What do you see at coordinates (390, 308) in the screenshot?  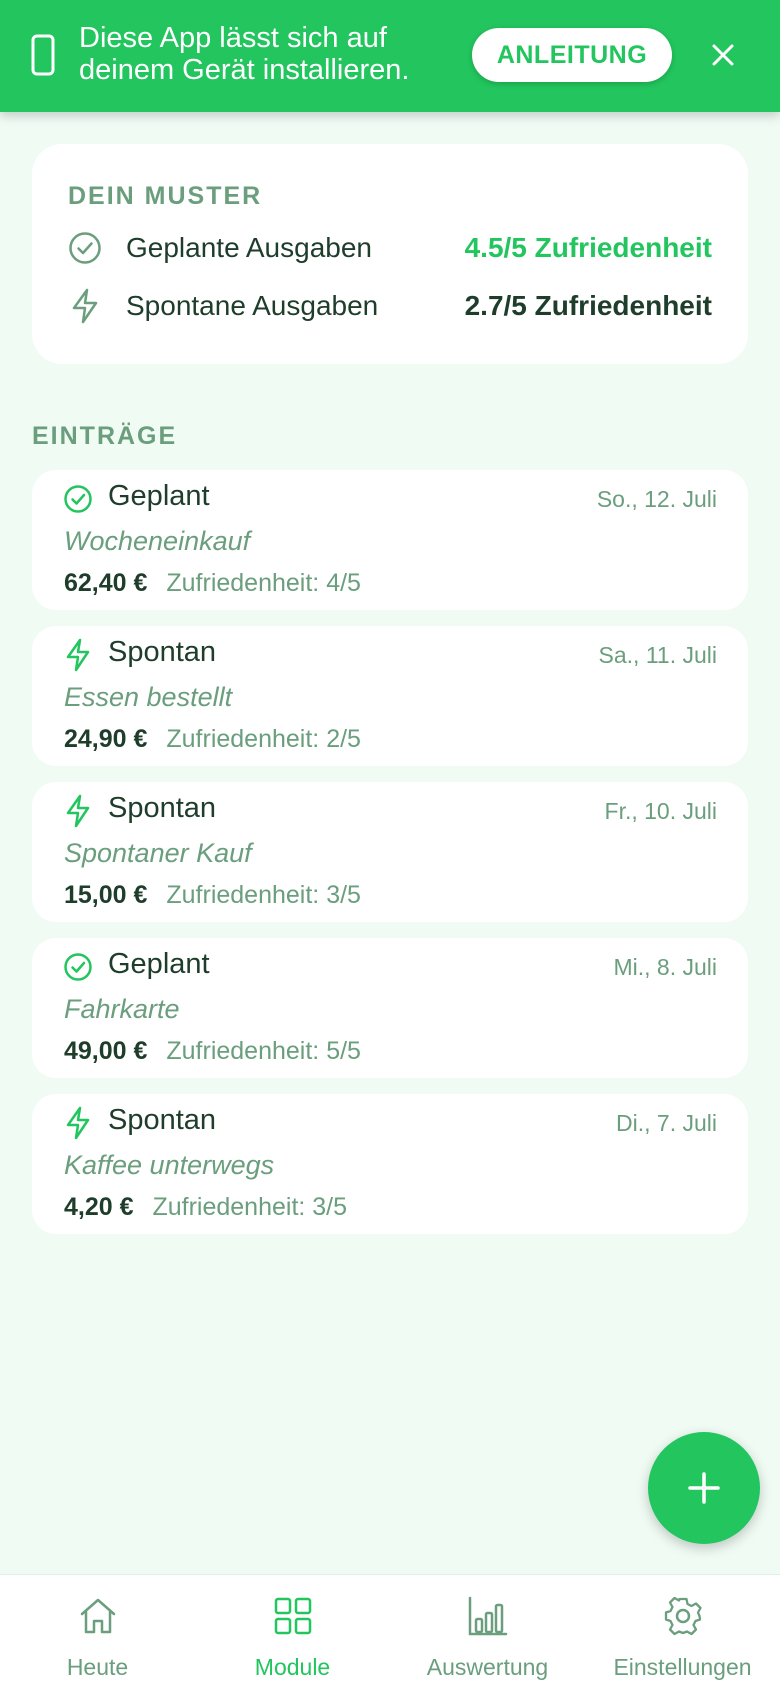 I see `pattern-row-spontaneous: Spontane Ausgaben 2.7/5 Zufriedenheit` at bounding box center [390, 308].